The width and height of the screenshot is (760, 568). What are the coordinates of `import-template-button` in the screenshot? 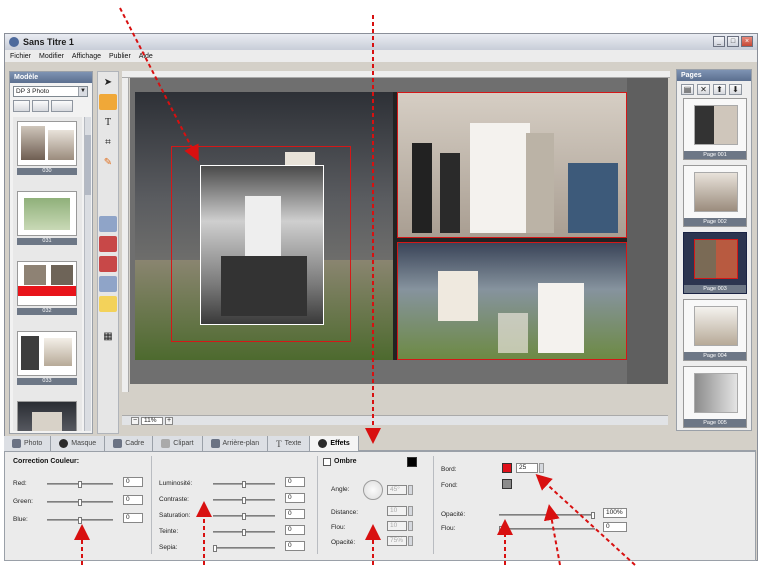 It's located at (40, 106).